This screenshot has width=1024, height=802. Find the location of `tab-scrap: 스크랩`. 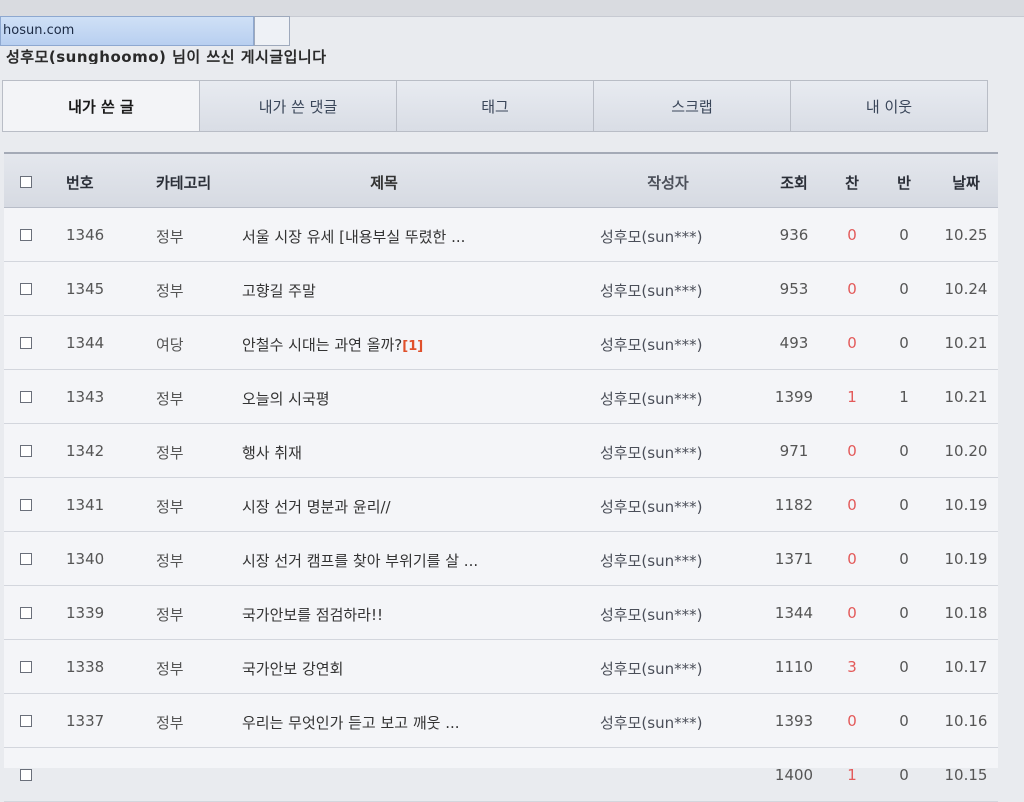

tab-scrap: 스크랩 is located at coordinates (692, 106).